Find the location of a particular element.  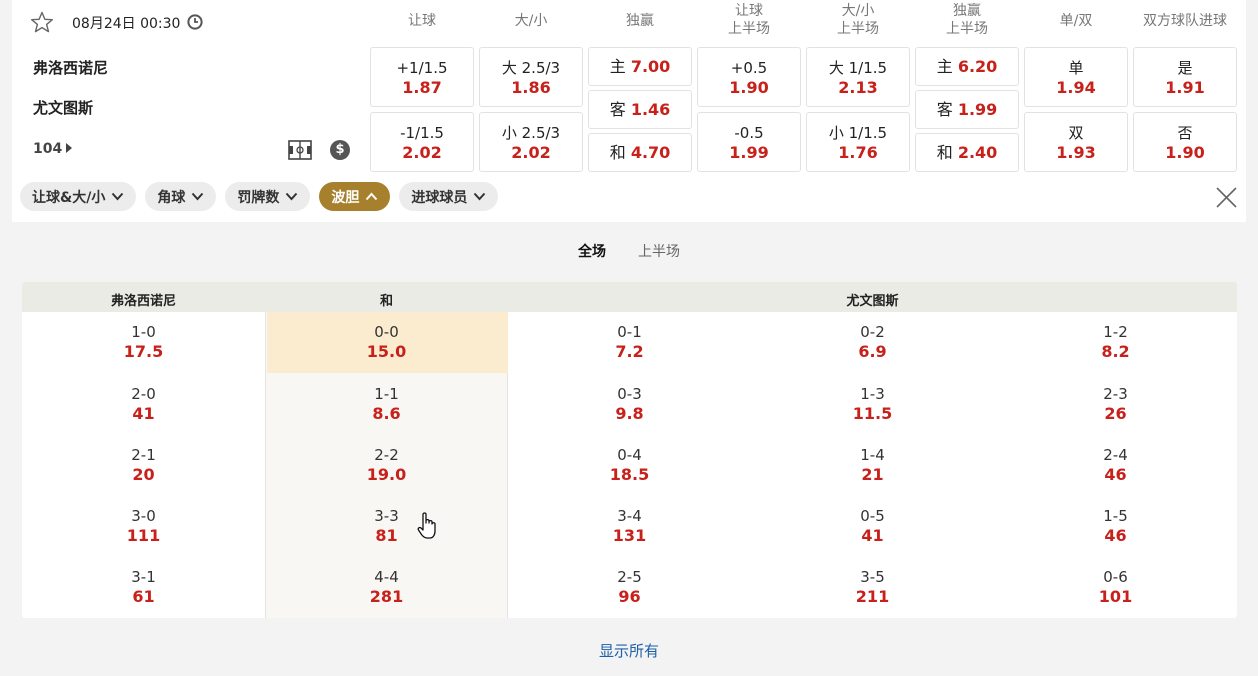

odds-cell-moneyline: 客 1.46 is located at coordinates (640, 109).